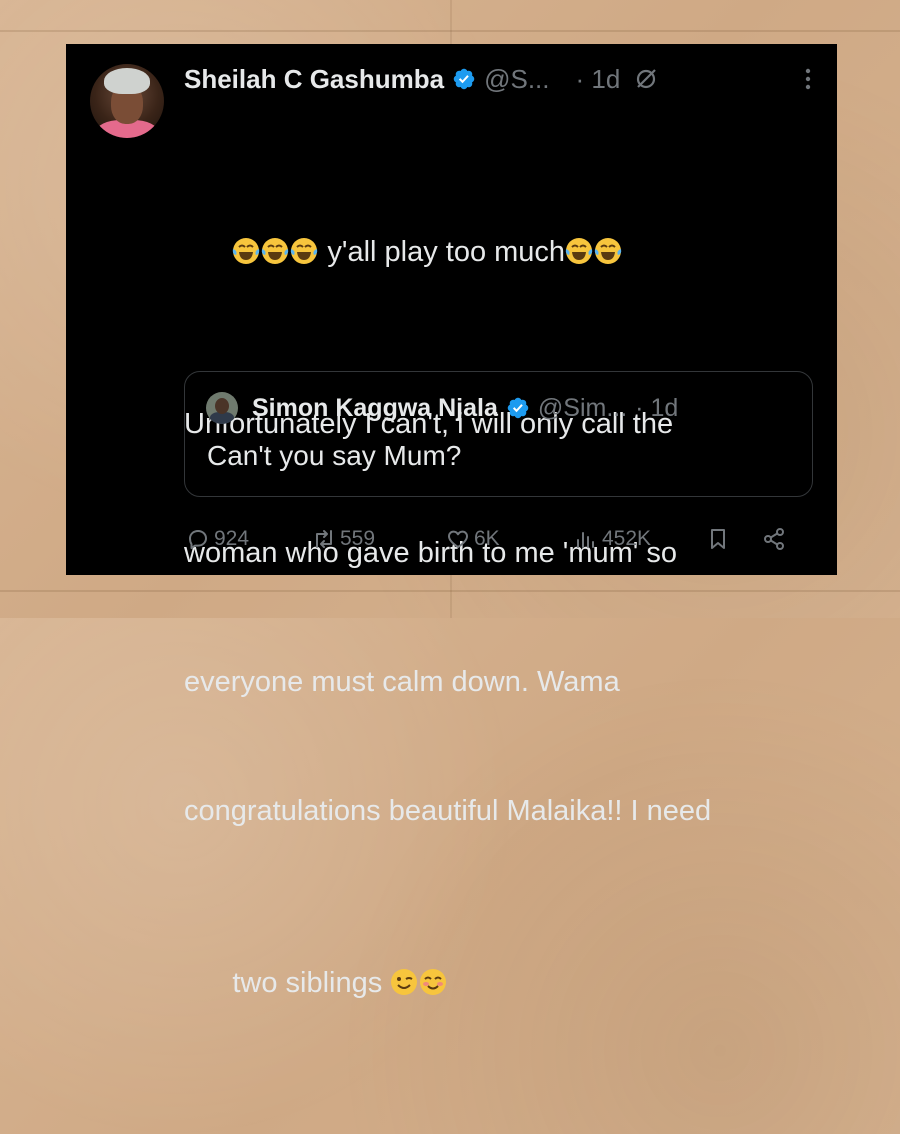  I want to click on views-button: 452K, so click(612, 539).